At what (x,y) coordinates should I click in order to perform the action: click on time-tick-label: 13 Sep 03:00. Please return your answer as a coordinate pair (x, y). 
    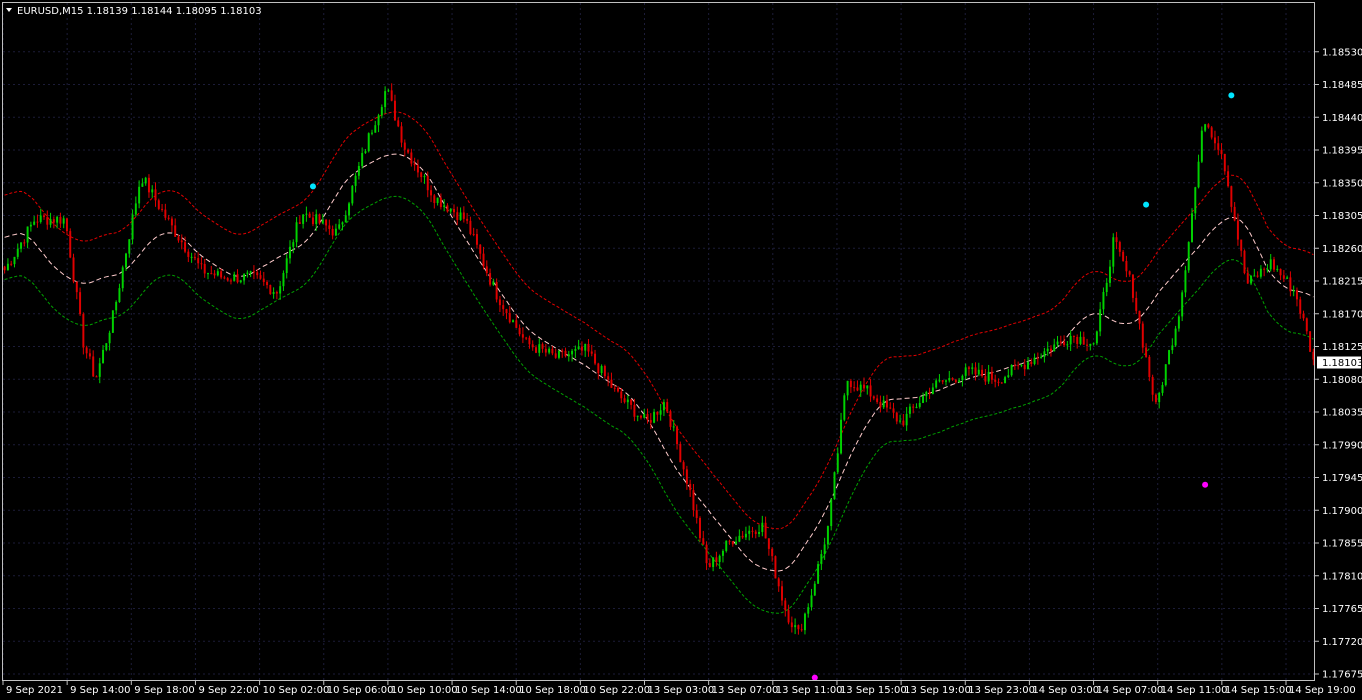
    Looking at the image, I should click on (681, 690).